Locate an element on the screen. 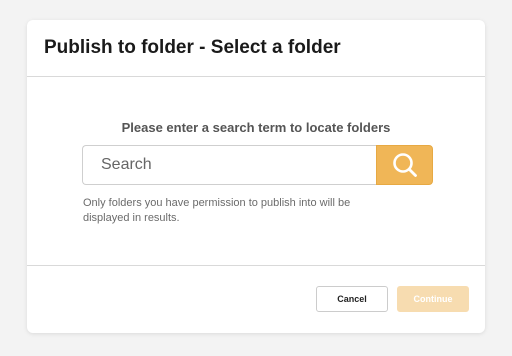  continue-button: Continue is located at coordinates (433, 299).